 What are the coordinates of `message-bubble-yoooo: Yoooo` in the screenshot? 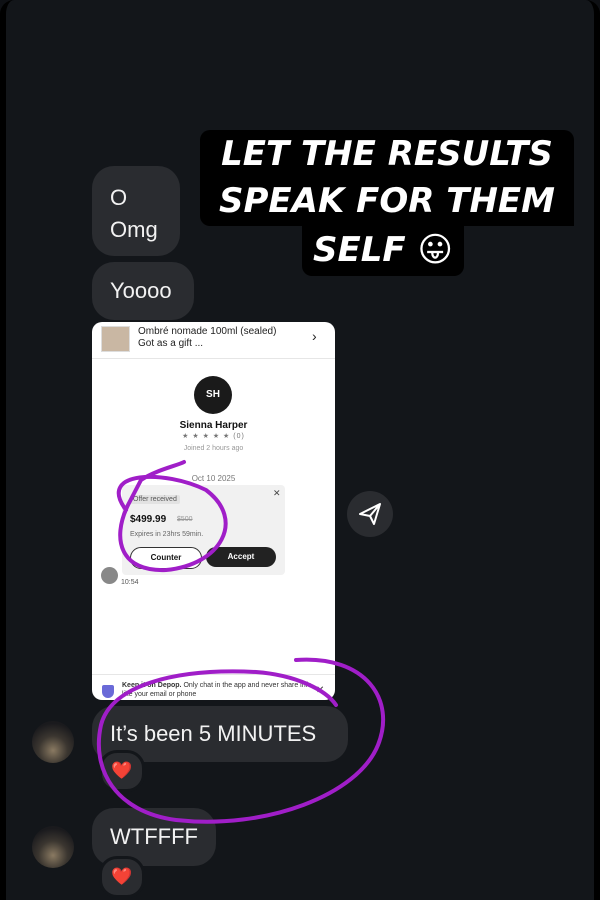 It's located at (143, 291).